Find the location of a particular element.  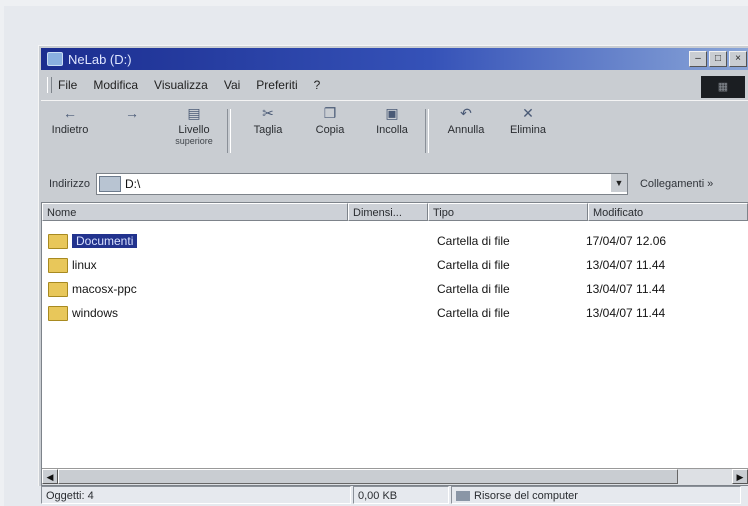

horizontal-scrollbar: ◀ ▶ is located at coordinates (395, 476).